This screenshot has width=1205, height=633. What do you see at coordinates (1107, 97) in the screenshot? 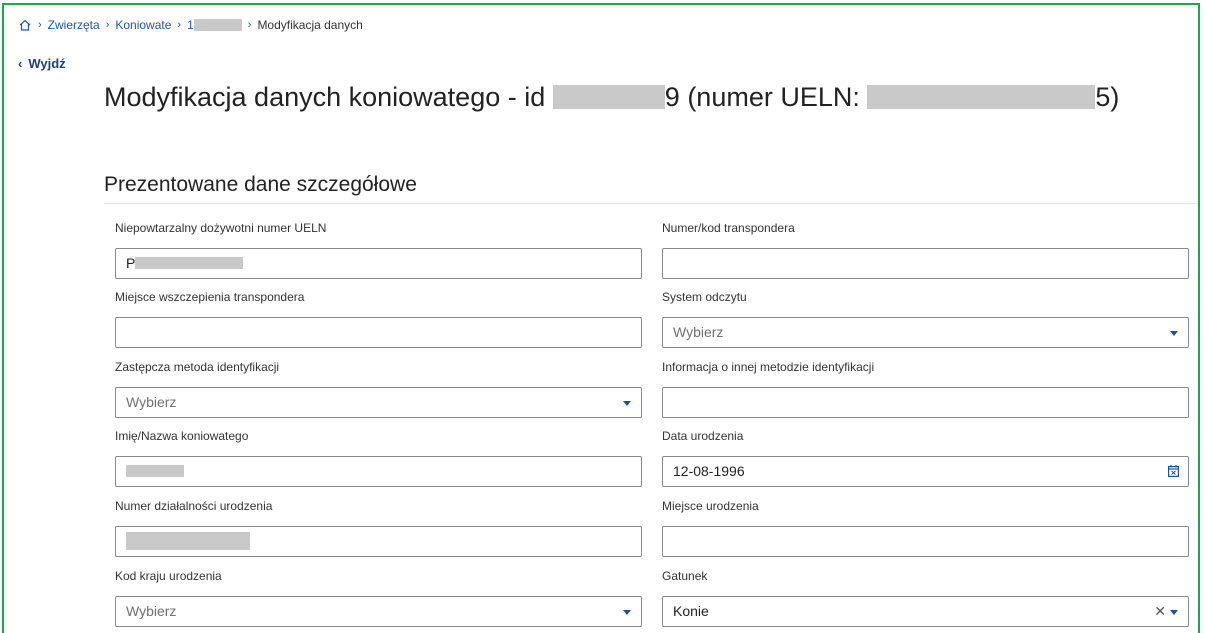
I see `title-ueln-tail: 5)` at bounding box center [1107, 97].